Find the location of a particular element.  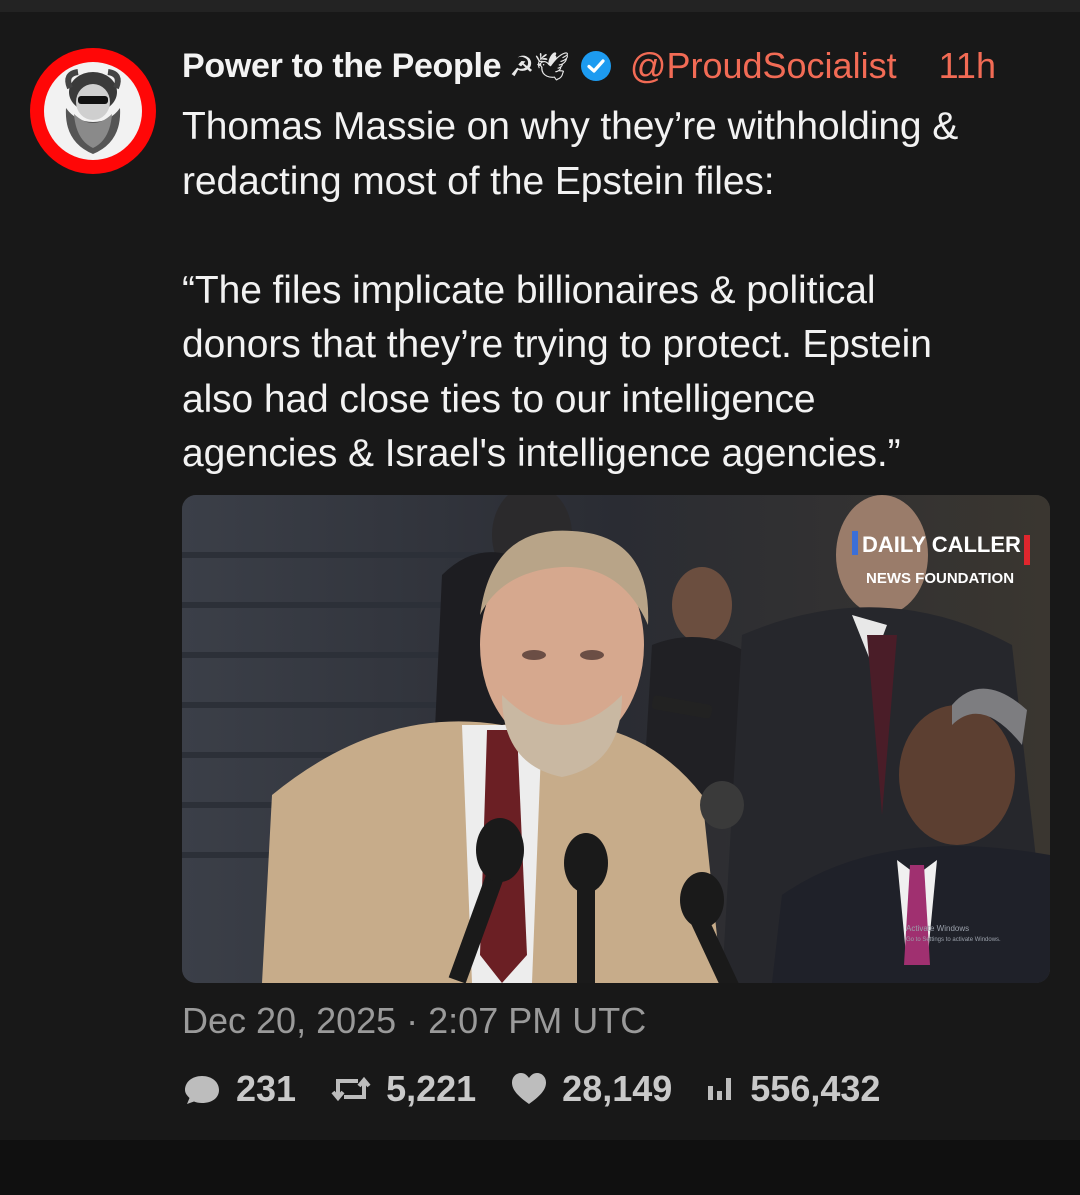

avatar-portrait is located at coordinates (93, 111).